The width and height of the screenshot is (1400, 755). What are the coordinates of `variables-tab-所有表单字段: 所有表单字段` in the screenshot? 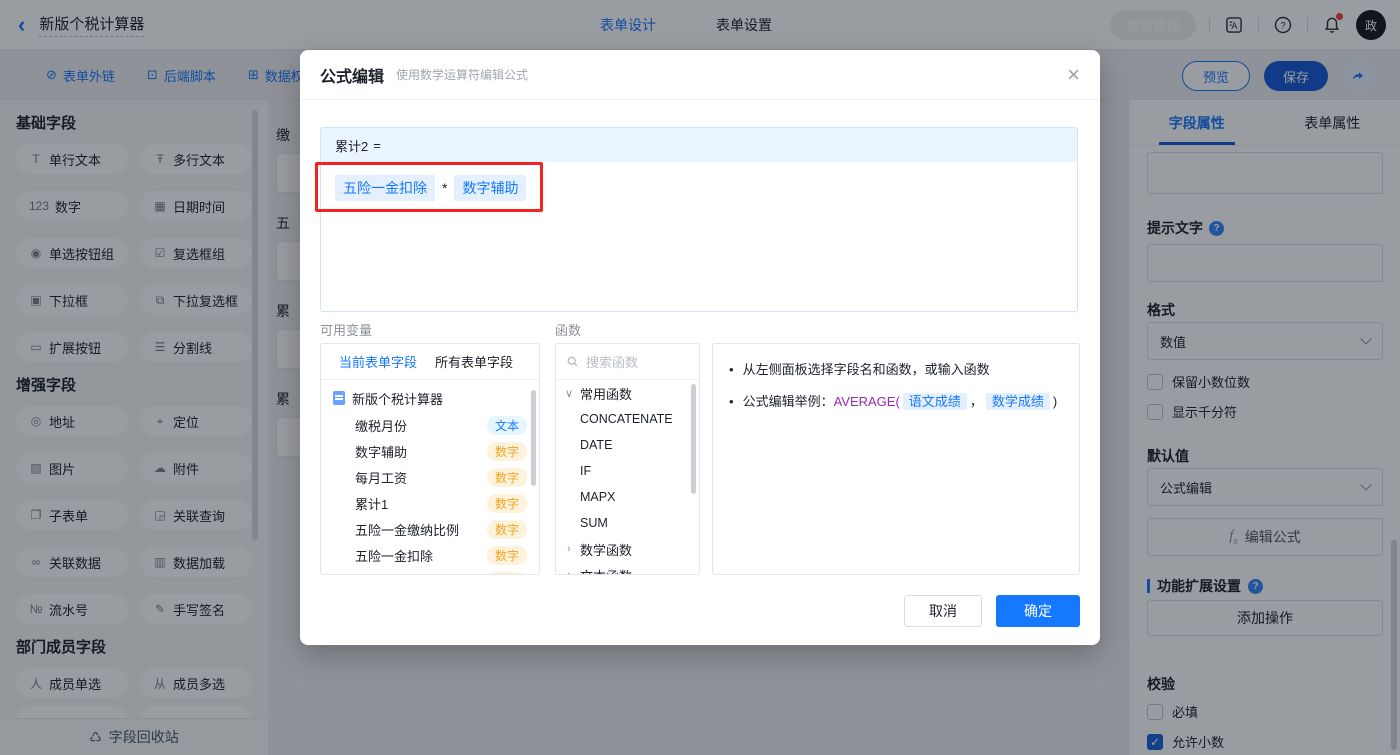 It's located at (474, 361).